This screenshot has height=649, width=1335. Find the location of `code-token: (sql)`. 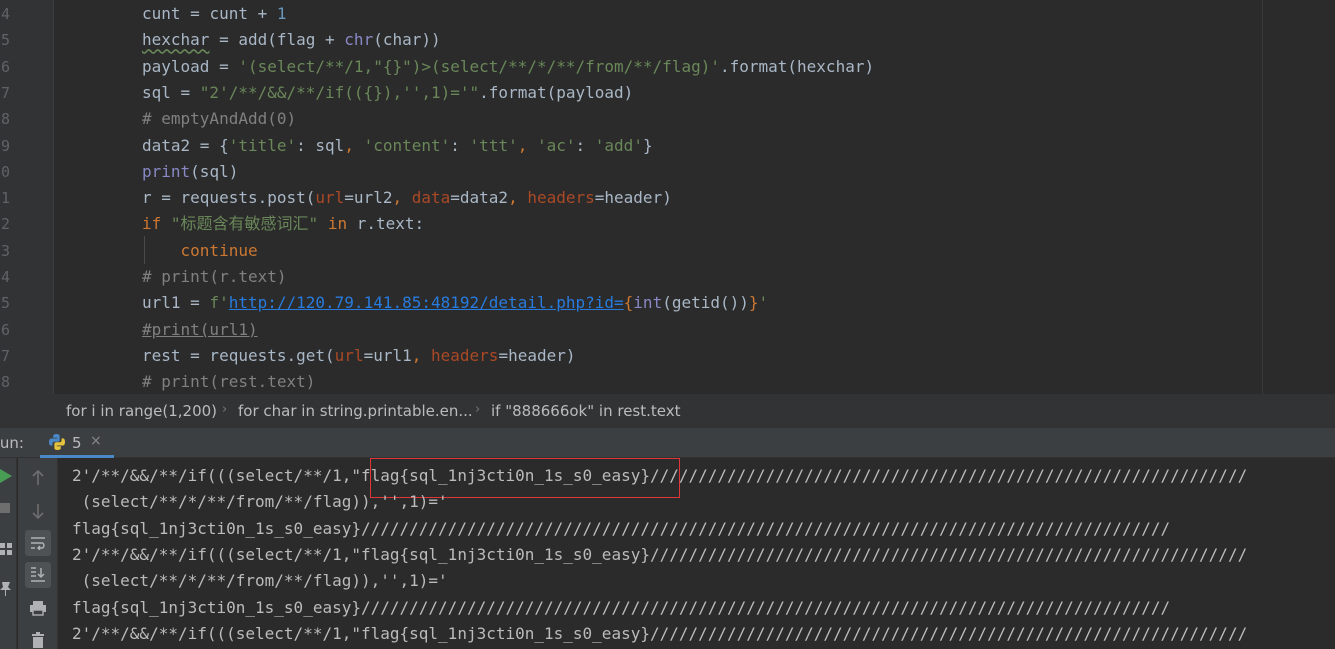

code-token: (sql) is located at coordinates (214, 171).